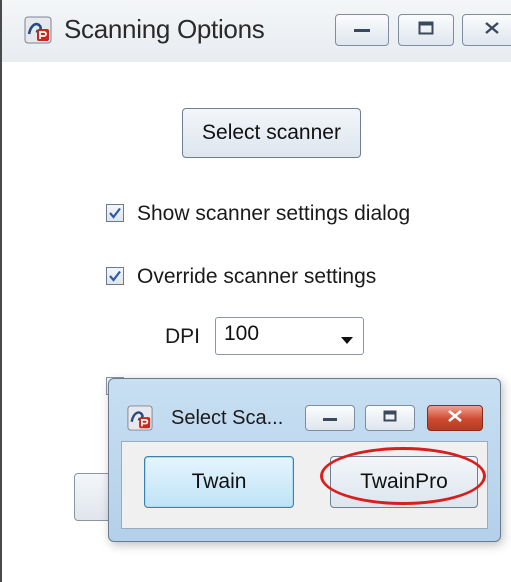 This screenshot has height=582, width=511. What do you see at coordinates (289, 336) in the screenshot?
I see `dpi-select: 100` at bounding box center [289, 336].